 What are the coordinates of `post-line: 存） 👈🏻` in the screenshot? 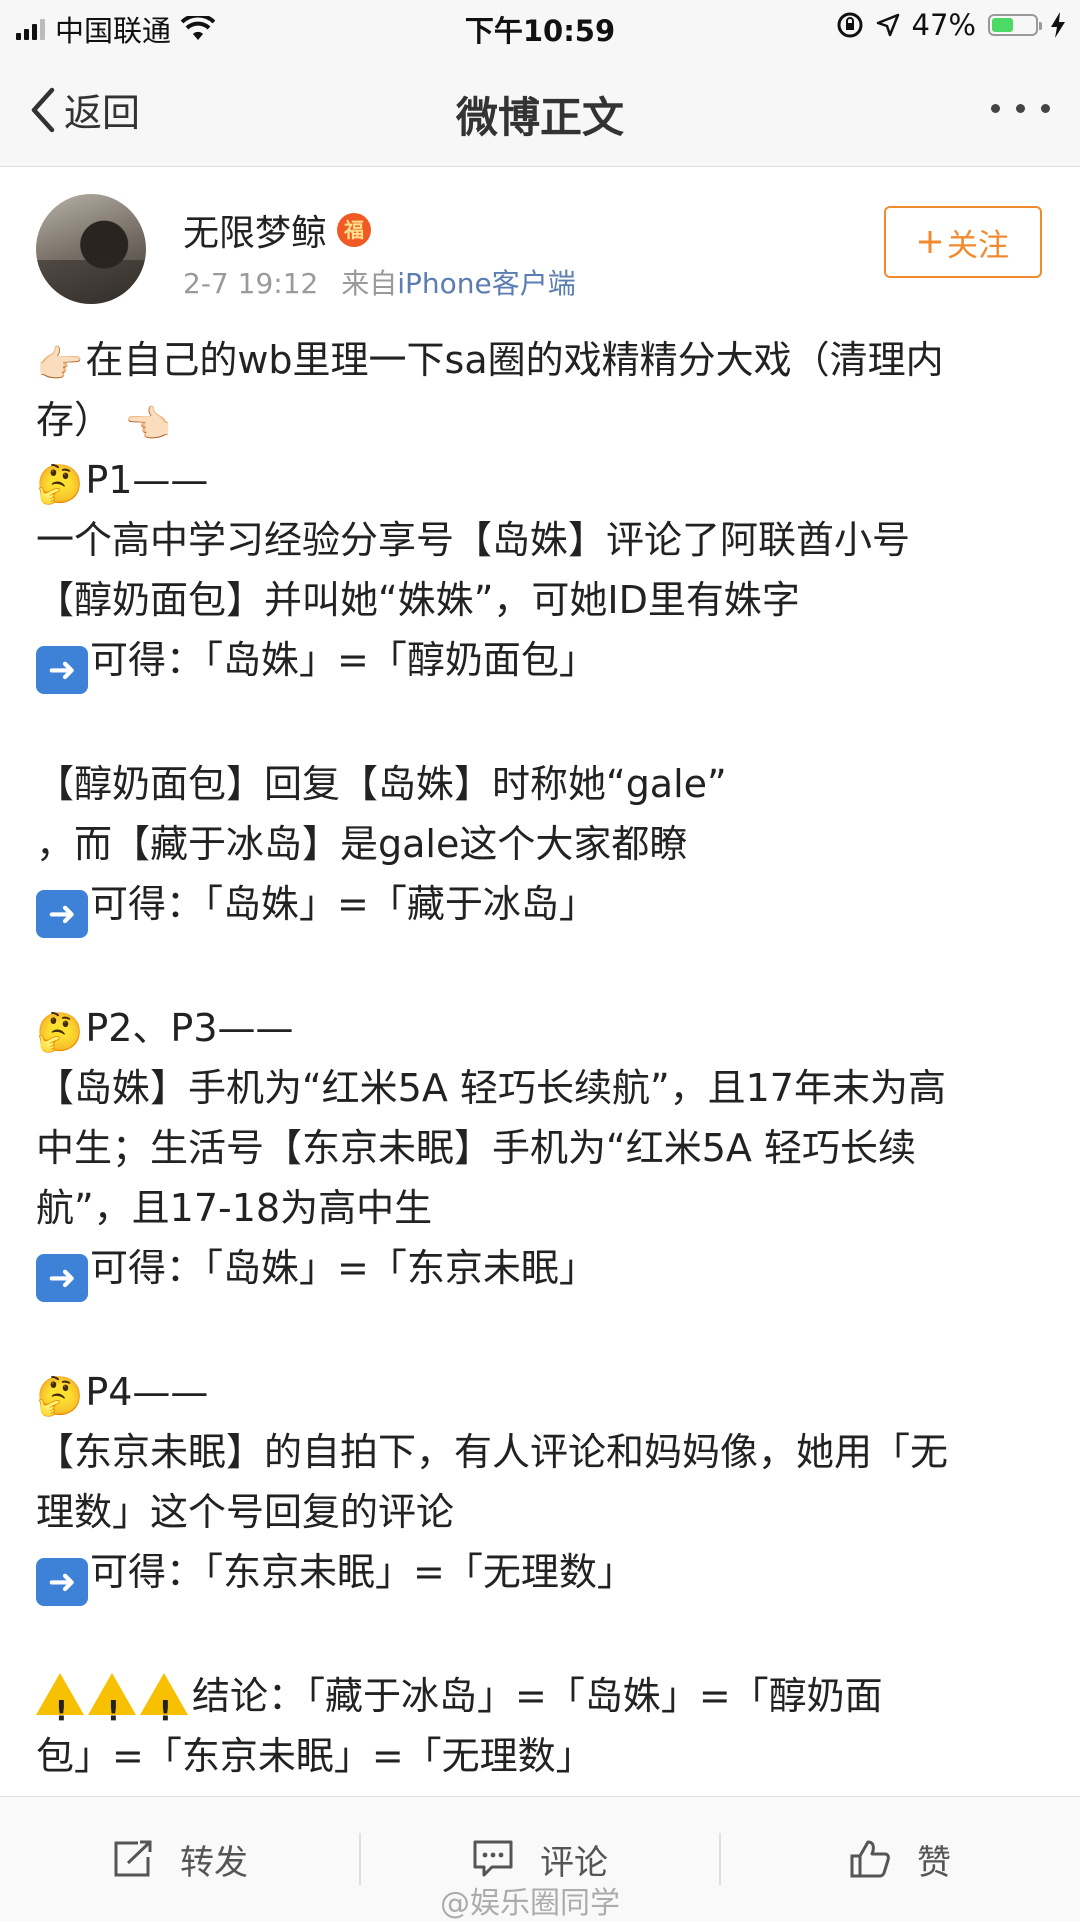 It's located at (541, 420).